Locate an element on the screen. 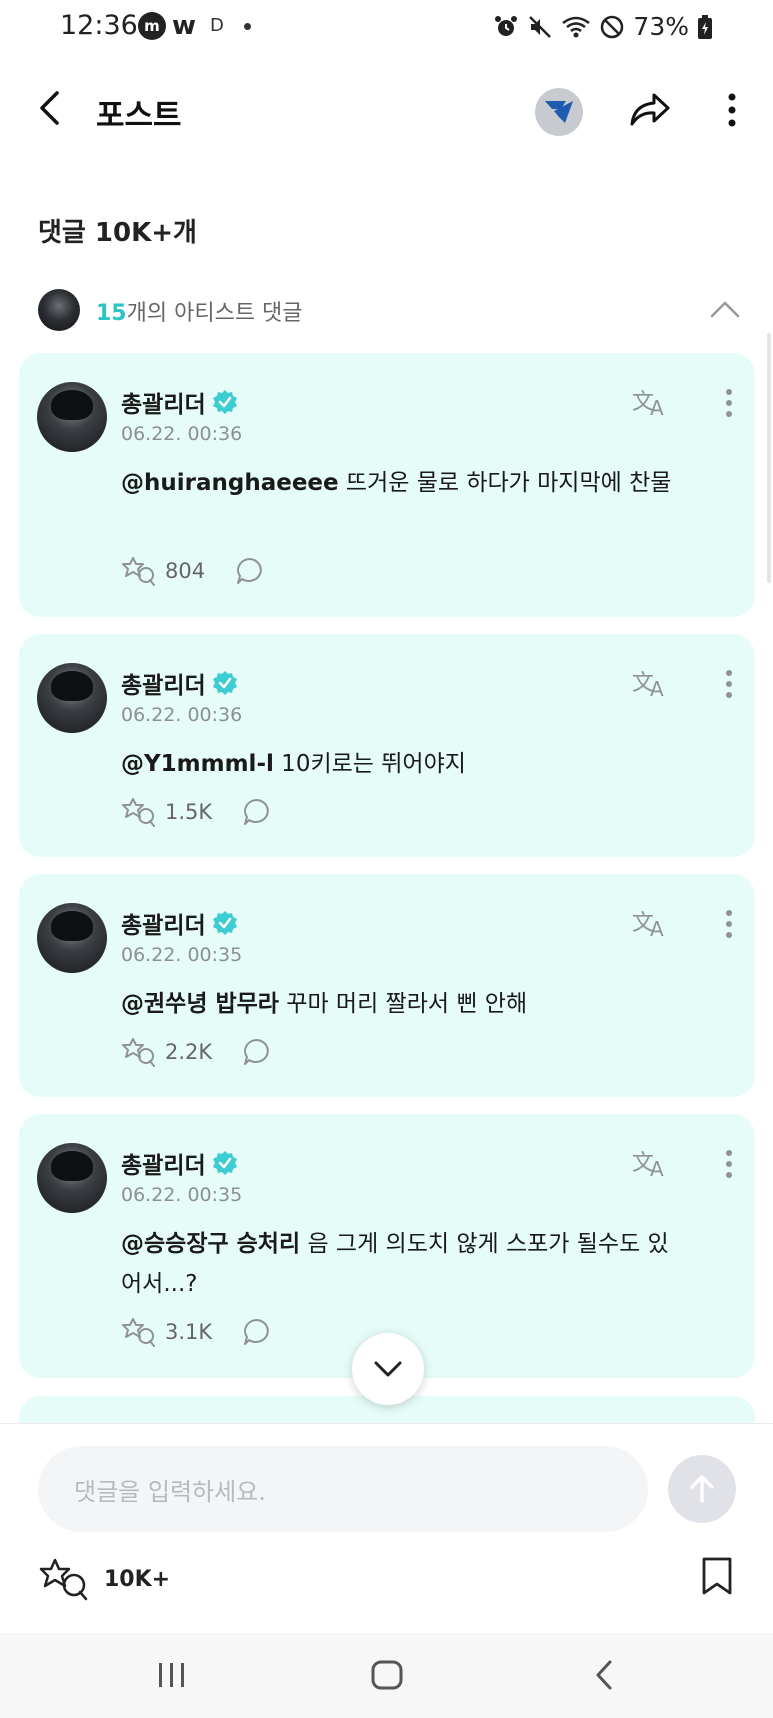  comment-text: @Y1mmml-l 10키로는 뛰어야지 is located at coordinates (401, 764).